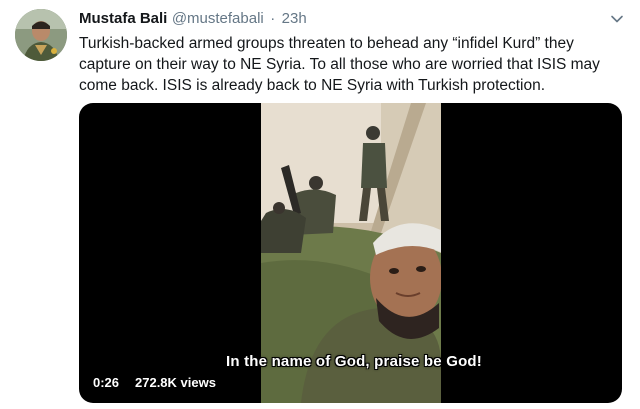  Describe the element at coordinates (294, 18) in the screenshot. I see `tweet-timestamp: 23h` at that location.